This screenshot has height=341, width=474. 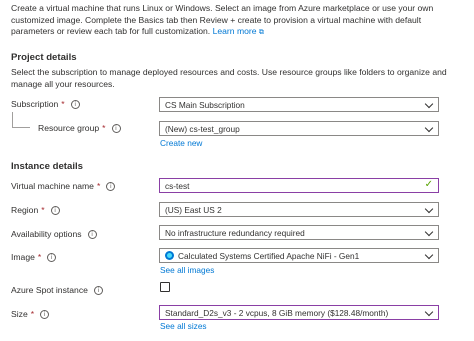 What do you see at coordinates (235, 232) in the screenshot?
I see `availability-value: No infrastructure redundancy required` at bounding box center [235, 232].